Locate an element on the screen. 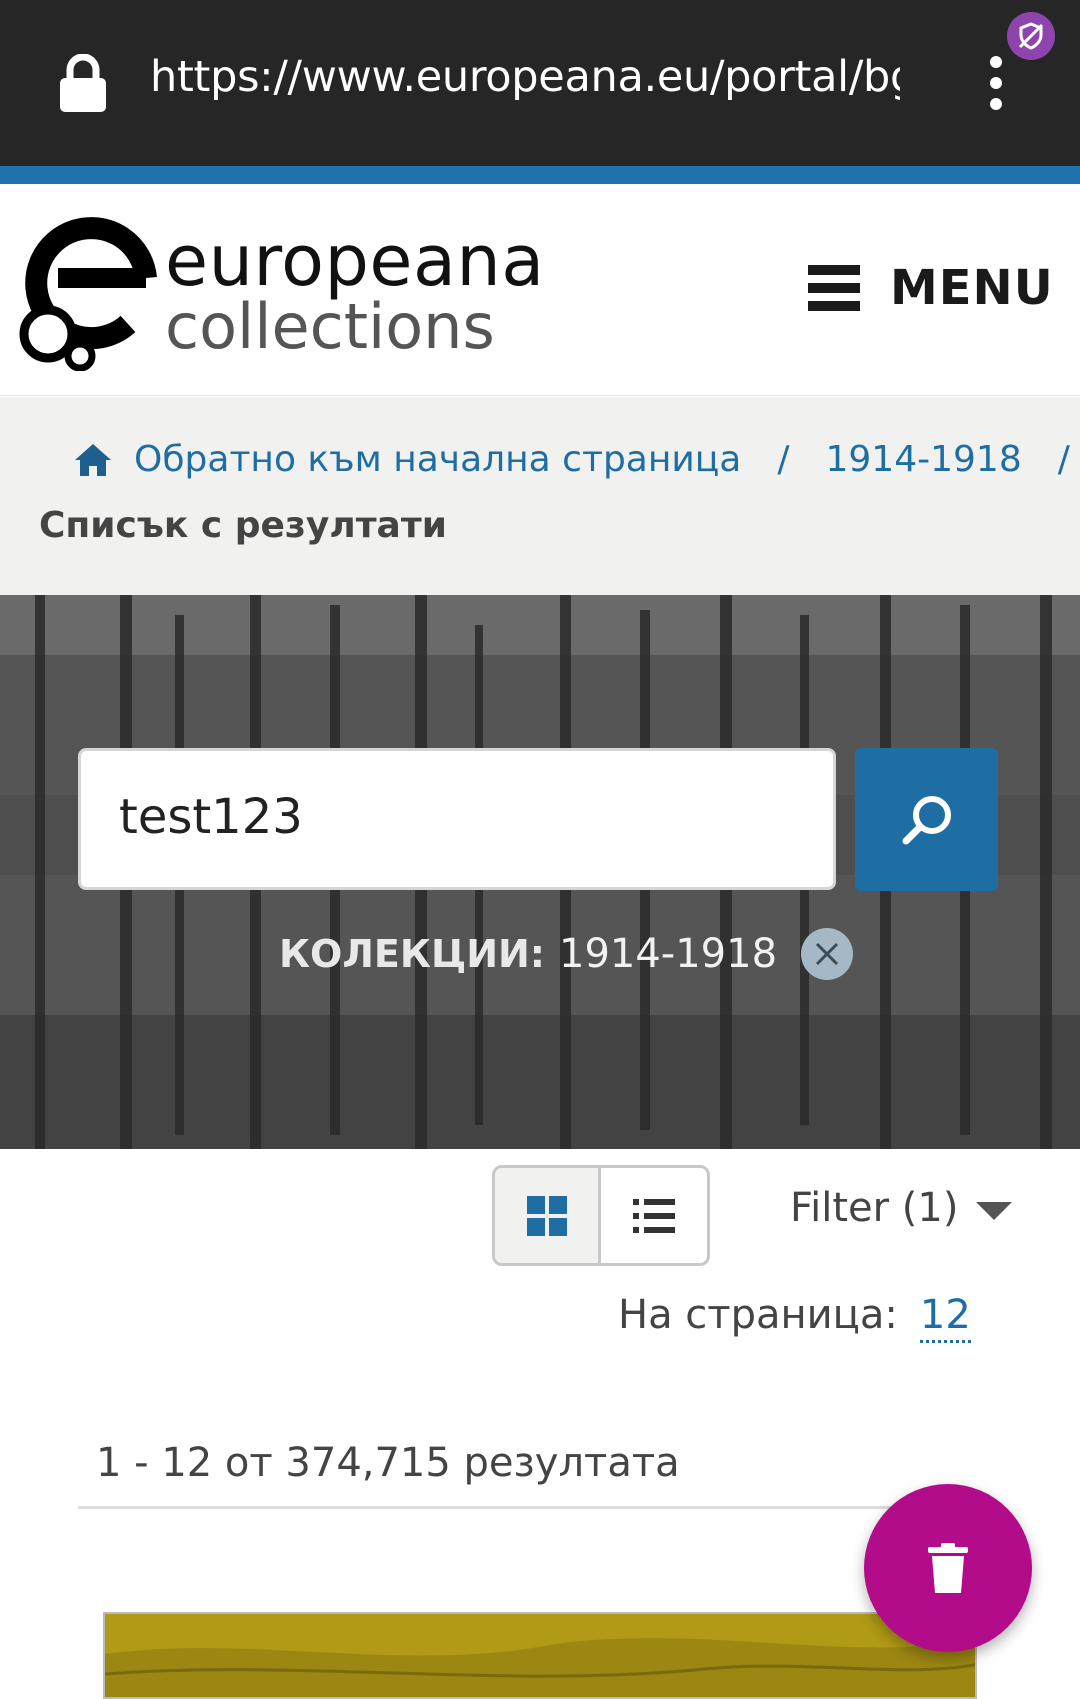  filter-dropdown: Filter (1) is located at coordinates (901, 1208).